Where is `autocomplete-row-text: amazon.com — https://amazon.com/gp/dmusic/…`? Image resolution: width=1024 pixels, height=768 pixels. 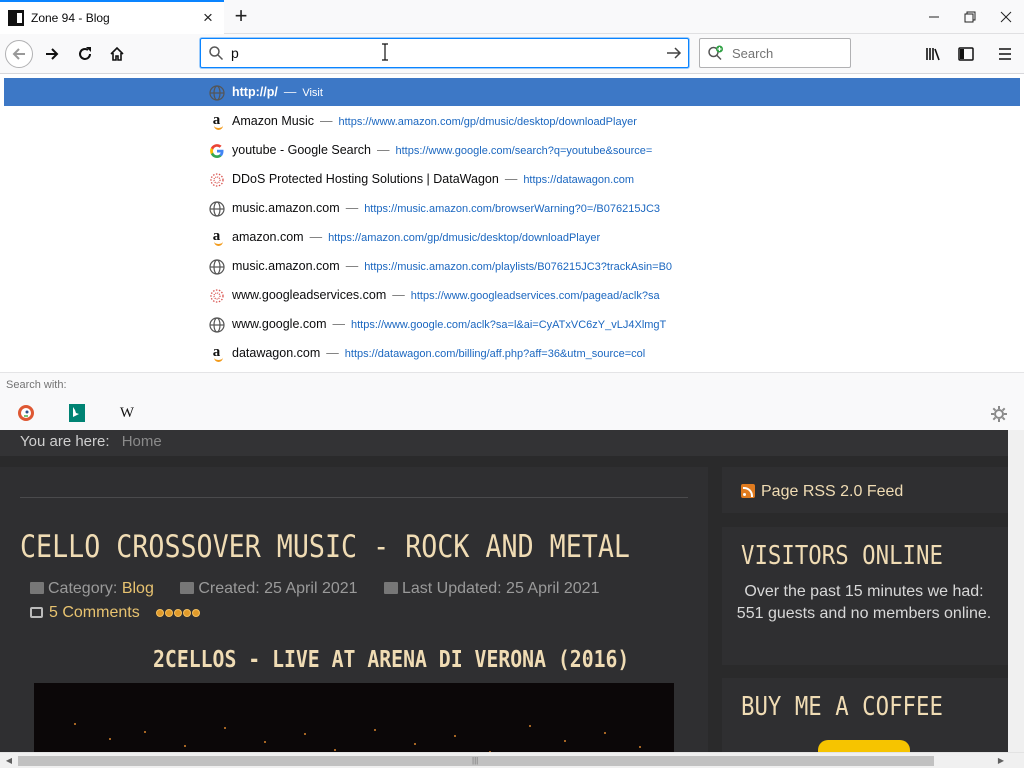
autocomplete-row-text: amazon.com — https://amazon.com/gp/dmusic/… is located at coordinates (462, 237).